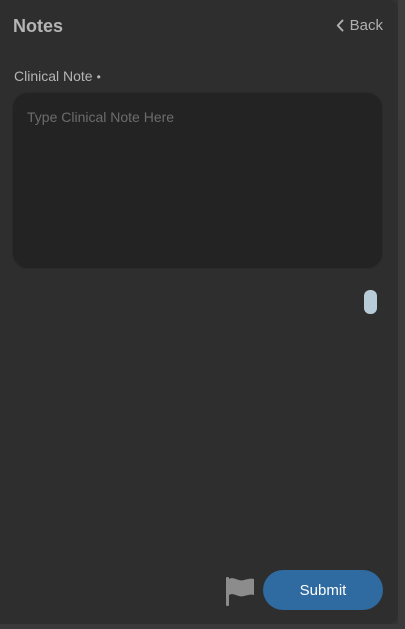 The width and height of the screenshot is (405, 629). Describe the element at coordinates (98, 77) in the screenshot. I see `required-marker: •` at that location.